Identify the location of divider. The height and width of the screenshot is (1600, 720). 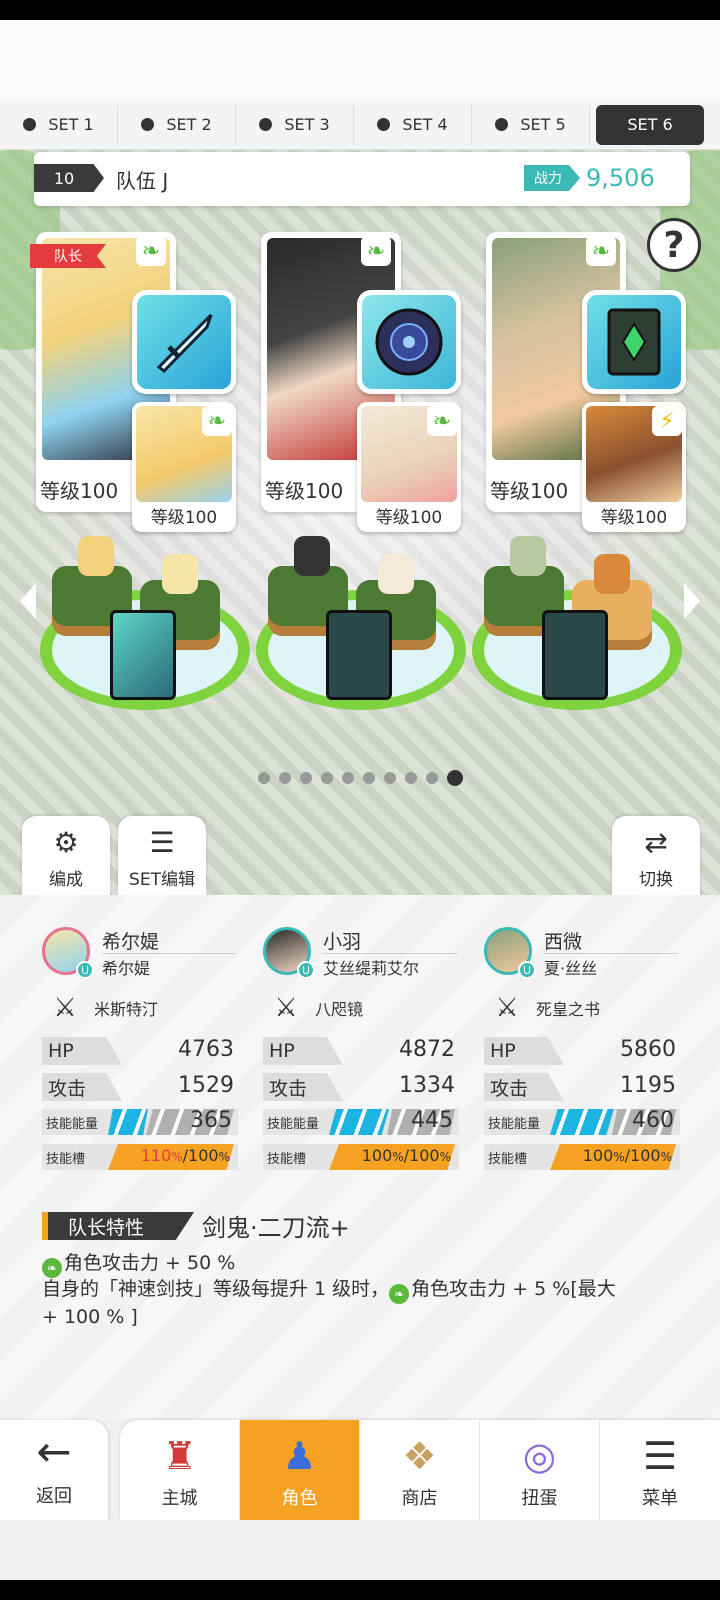
(390, 953).